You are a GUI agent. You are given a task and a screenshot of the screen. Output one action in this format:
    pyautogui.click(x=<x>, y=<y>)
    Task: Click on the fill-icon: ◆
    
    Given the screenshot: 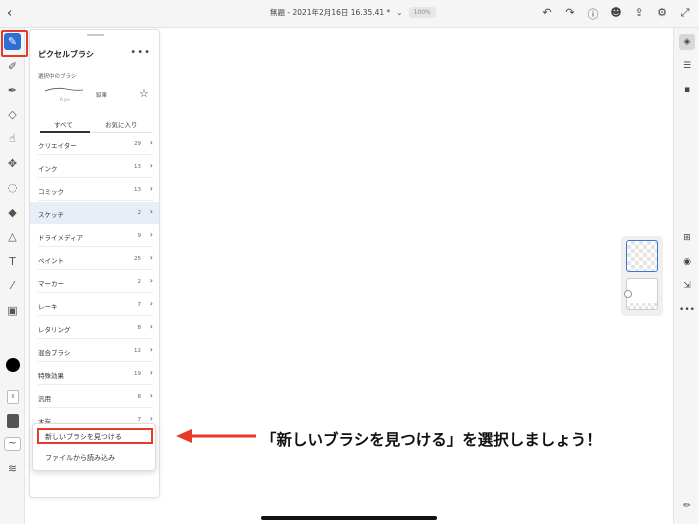 What is the action you would take?
    pyautogui.click(x=12, y=212)
    